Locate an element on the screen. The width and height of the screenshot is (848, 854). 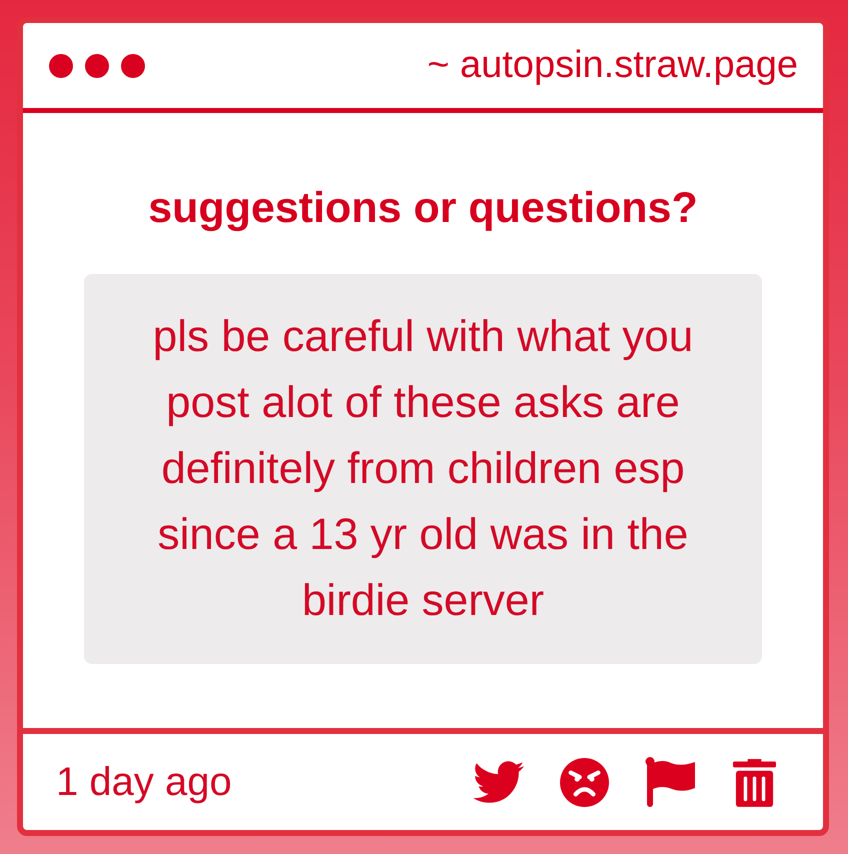
bird-icon is located at coordinates (498, 782).